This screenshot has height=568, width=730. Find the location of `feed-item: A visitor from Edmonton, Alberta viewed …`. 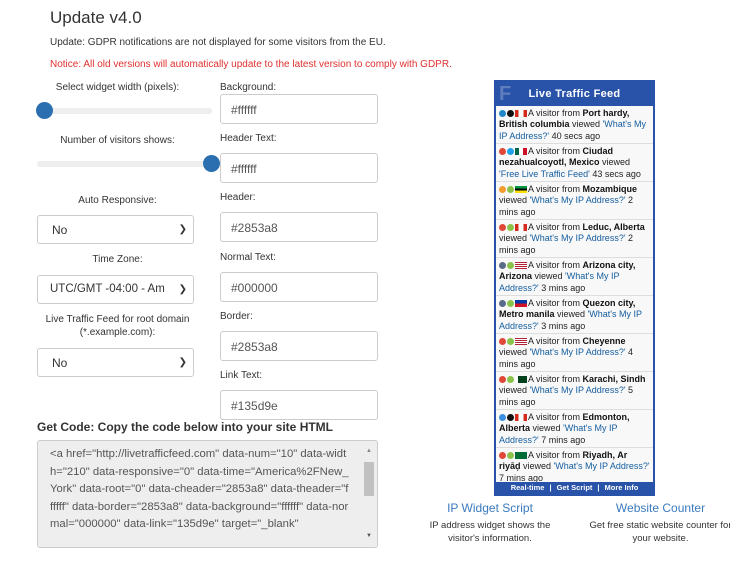

feed-item: A visitor from Edmonton, Alberta viewed … is located at coordinates (574, 429).